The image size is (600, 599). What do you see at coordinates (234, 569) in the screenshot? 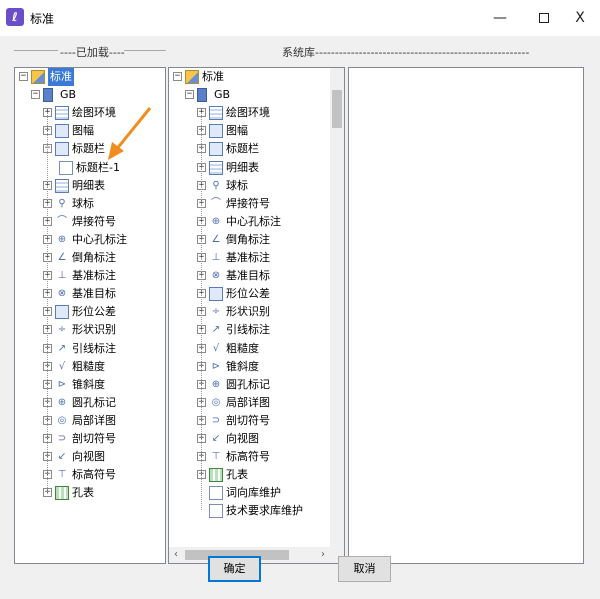
I see `ok-button: 确定` at bounding box center [234, 569].